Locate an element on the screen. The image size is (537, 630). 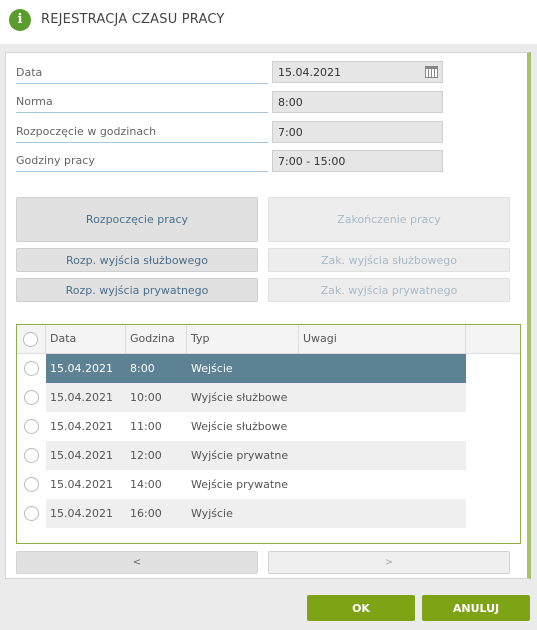
select-all-radio is located at coordinates (30, 339).